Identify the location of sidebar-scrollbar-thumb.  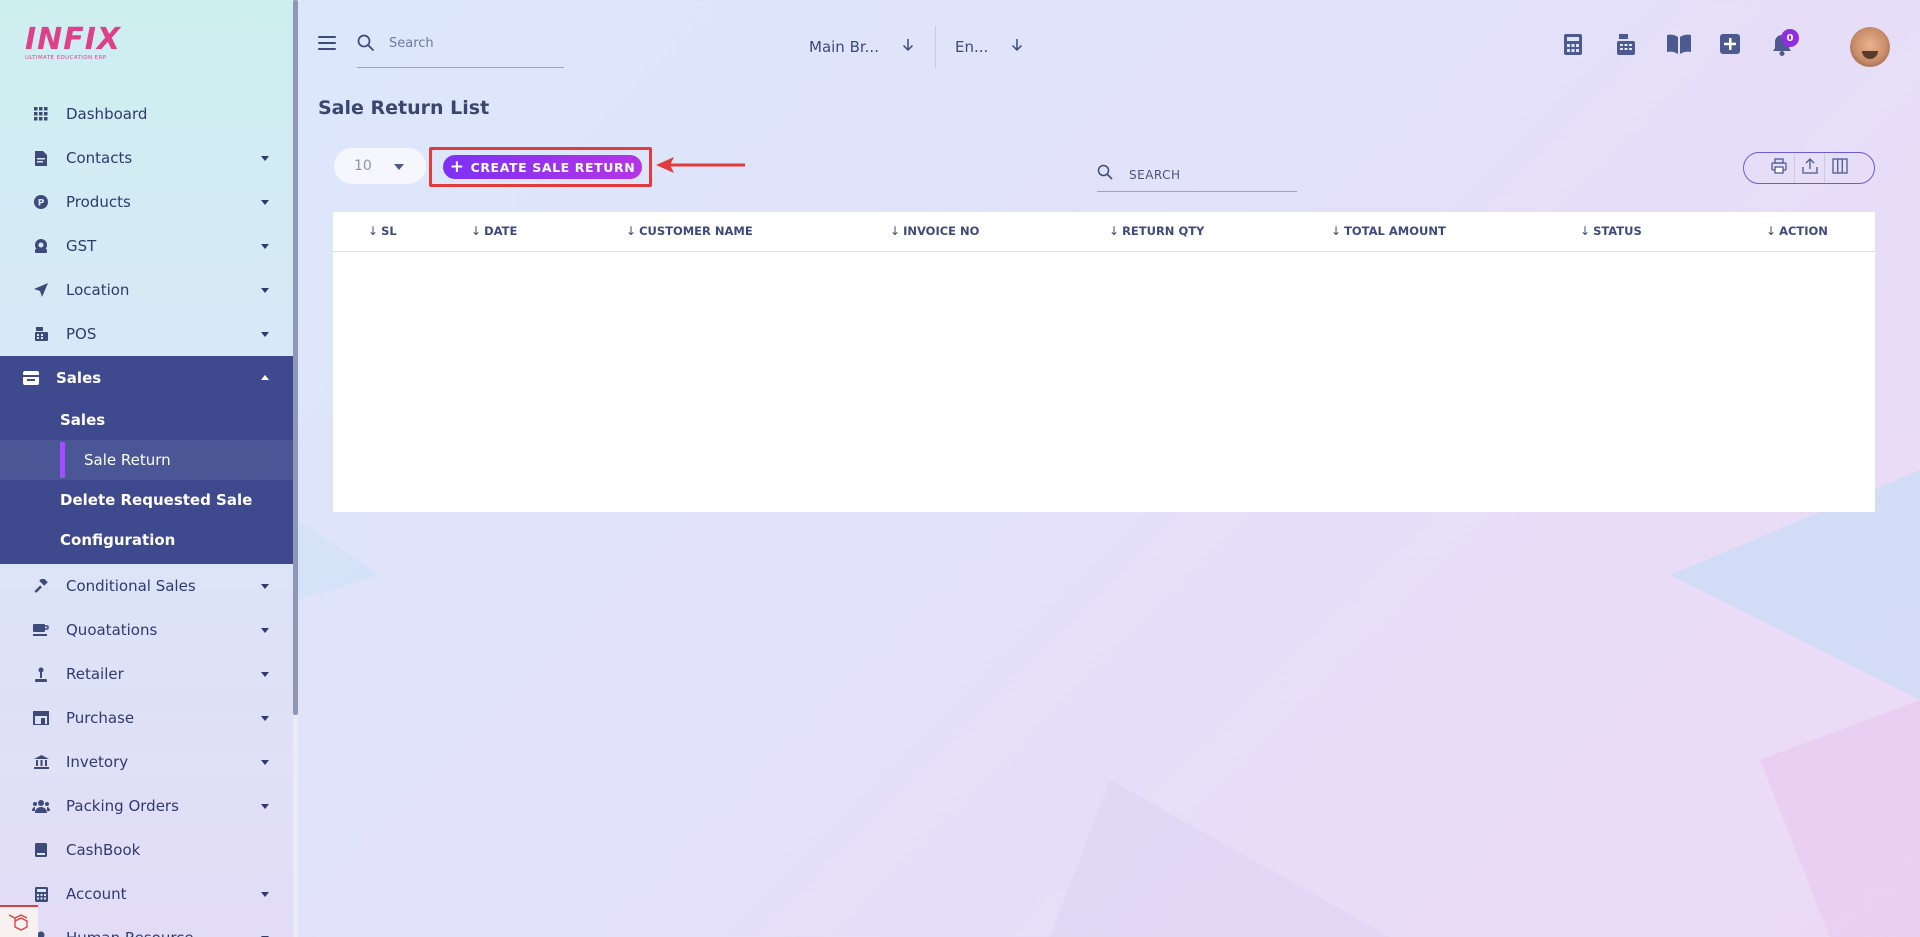
(295, 357).